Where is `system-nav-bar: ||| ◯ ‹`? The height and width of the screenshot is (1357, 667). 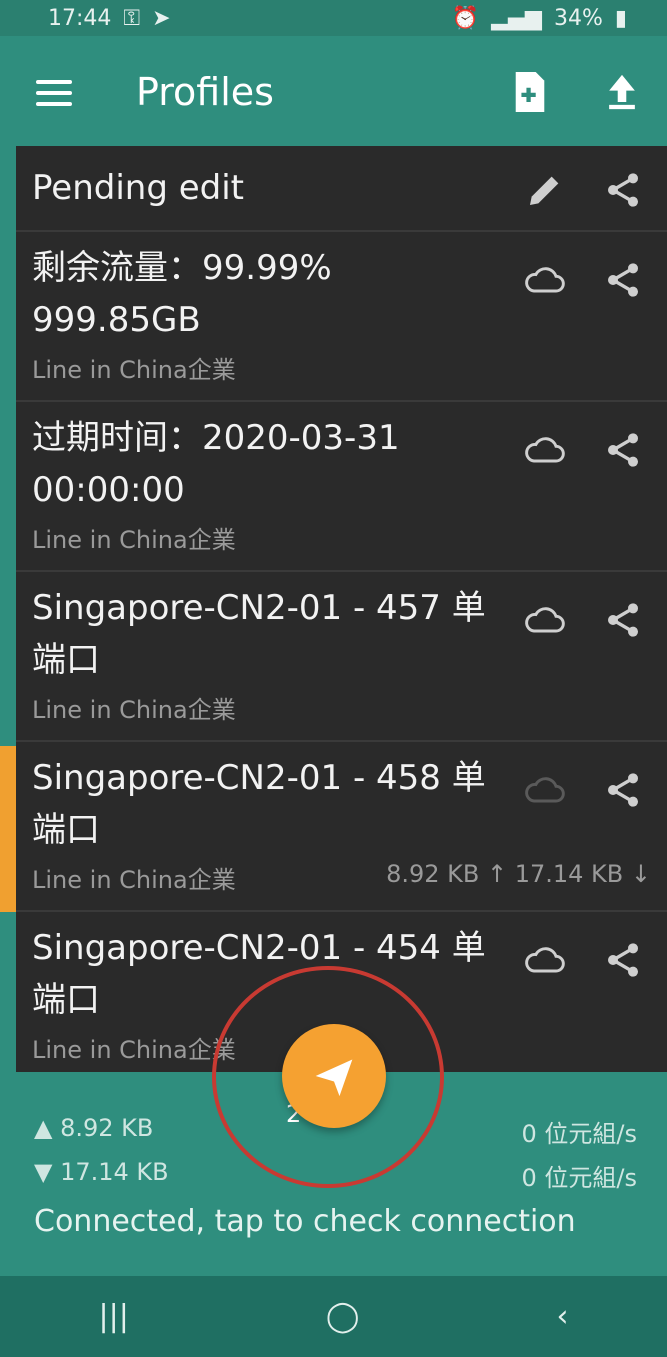 system-nav-bar: ||| ◯ ‹ is located at coordinates (333, 1316).